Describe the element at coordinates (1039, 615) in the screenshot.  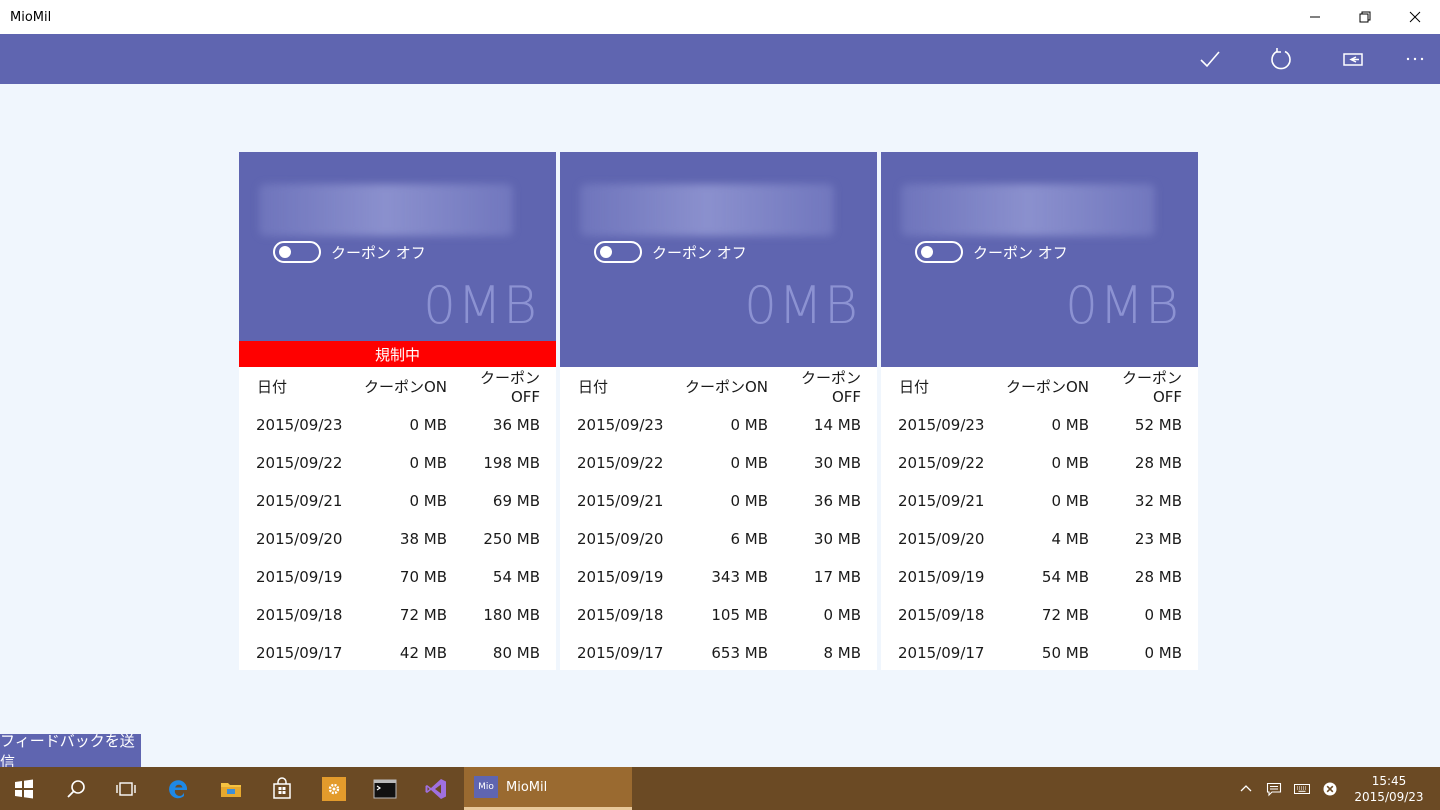
I see `table-row: 2015/09/18 72 MB 0 MB` at that location.